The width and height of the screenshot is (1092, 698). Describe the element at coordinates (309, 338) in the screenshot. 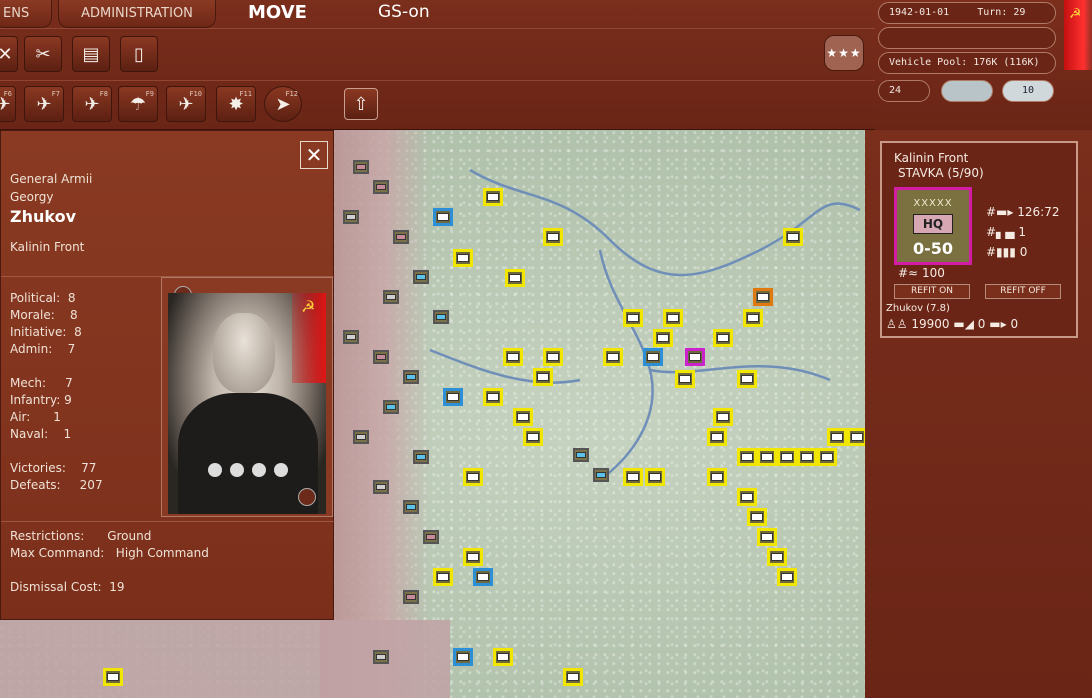

I see `soviet-flag: ☭` at that location.